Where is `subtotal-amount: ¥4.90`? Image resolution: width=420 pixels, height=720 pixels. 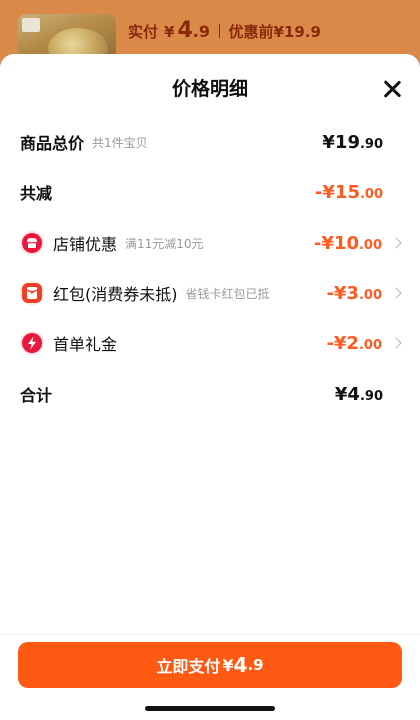
subtotal-amount: ¥4.90 is located at coordinates (359, 394).